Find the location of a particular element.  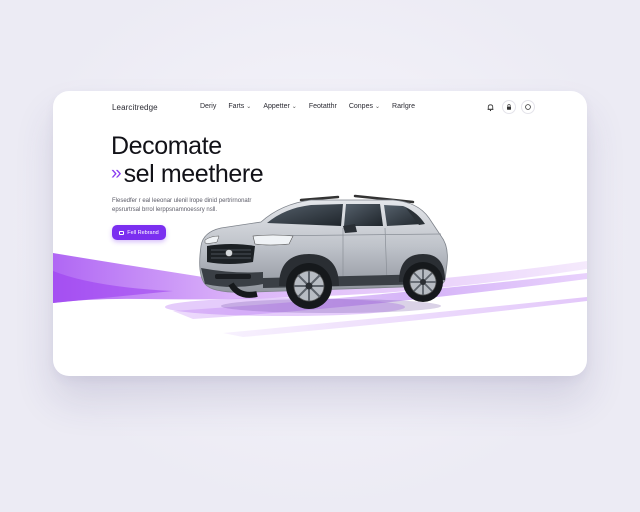

nav-item-label: Feotatthr is located at coordinates (322, 106).